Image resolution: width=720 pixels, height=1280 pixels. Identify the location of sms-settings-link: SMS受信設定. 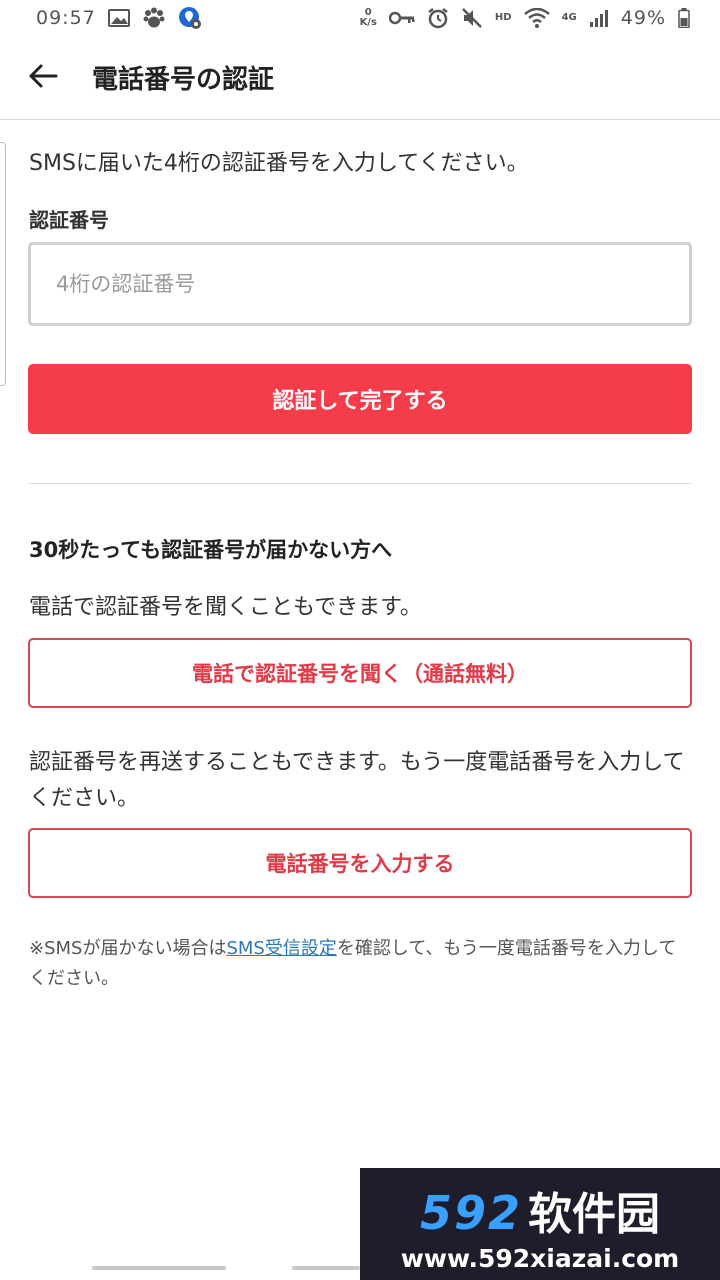
(281, 948).